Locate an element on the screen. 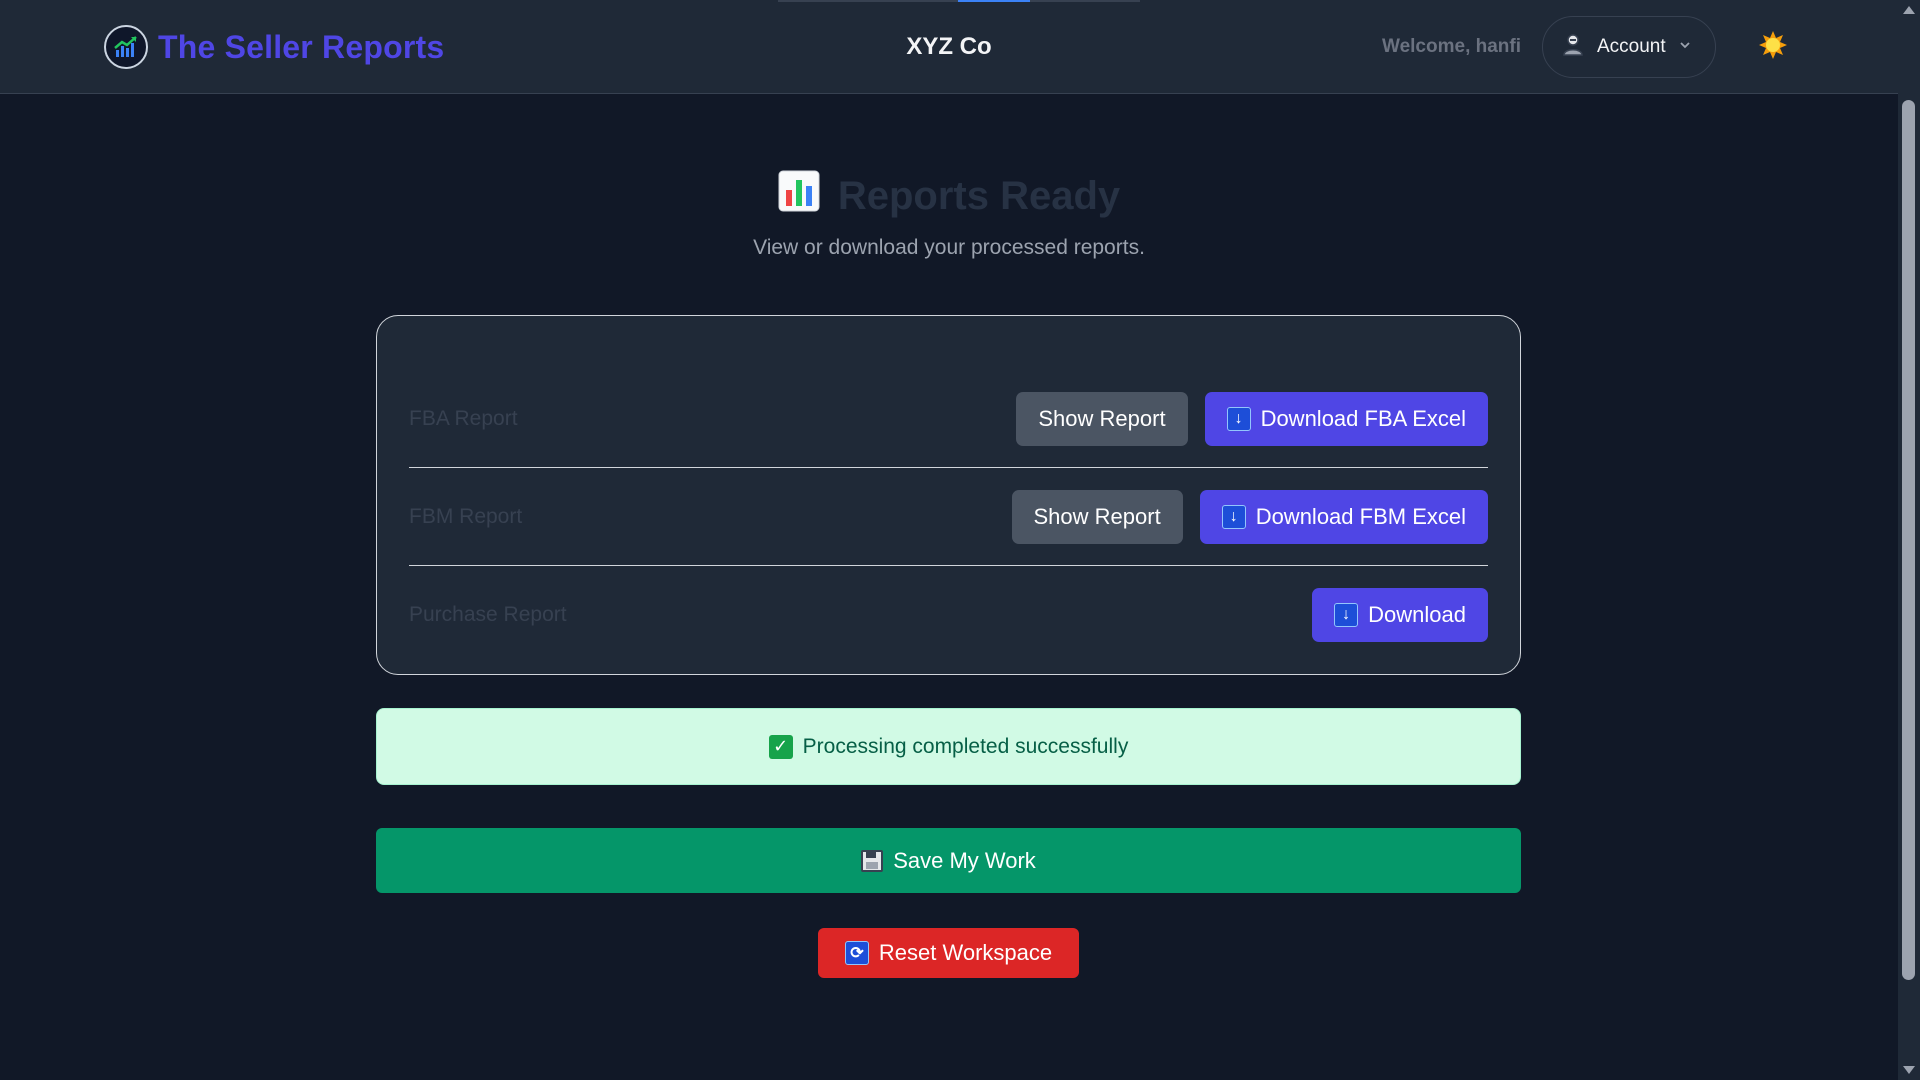 This screenshot has width=1920, height=1080. company-name: XYZ Co is located at coordinates (949, 46).